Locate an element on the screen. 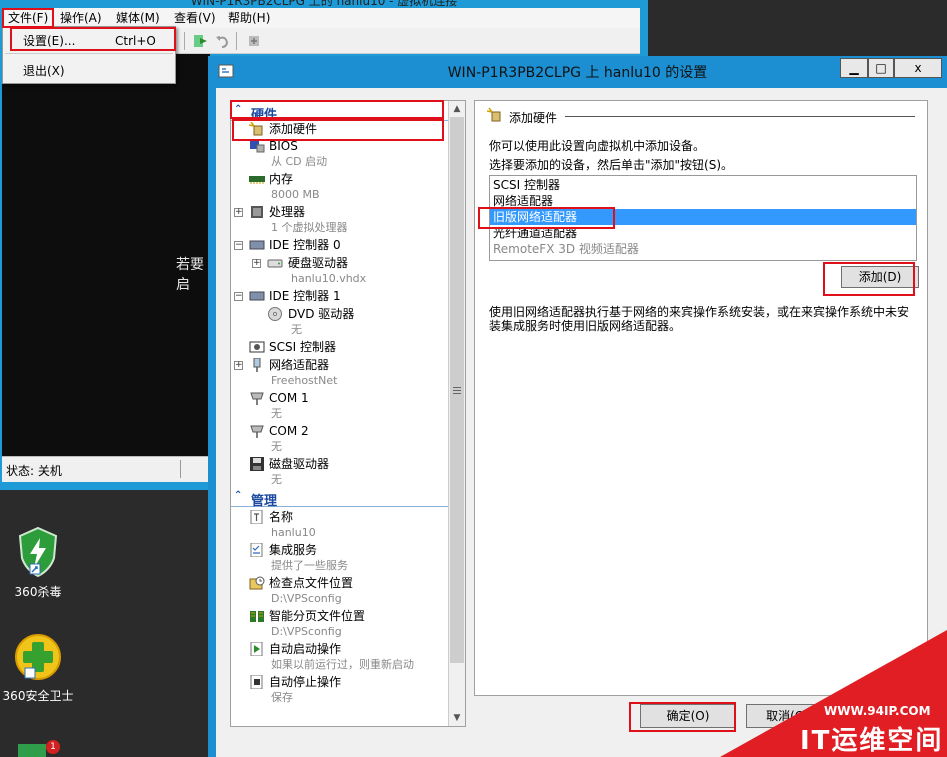 The image size is (947, 757). grip-icon is located at coordinates (457, 390).